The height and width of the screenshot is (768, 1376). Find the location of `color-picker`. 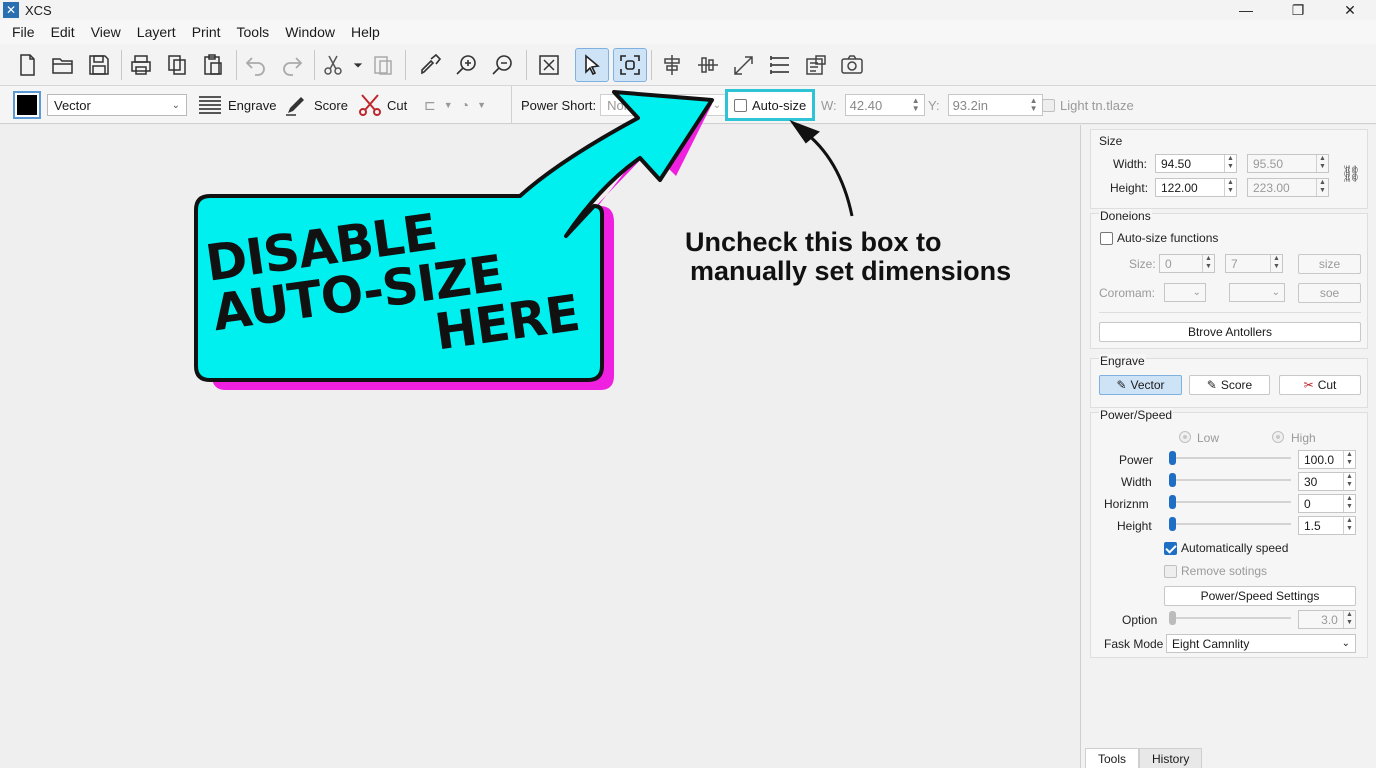

color-picker is located at coordinates (27, 105).